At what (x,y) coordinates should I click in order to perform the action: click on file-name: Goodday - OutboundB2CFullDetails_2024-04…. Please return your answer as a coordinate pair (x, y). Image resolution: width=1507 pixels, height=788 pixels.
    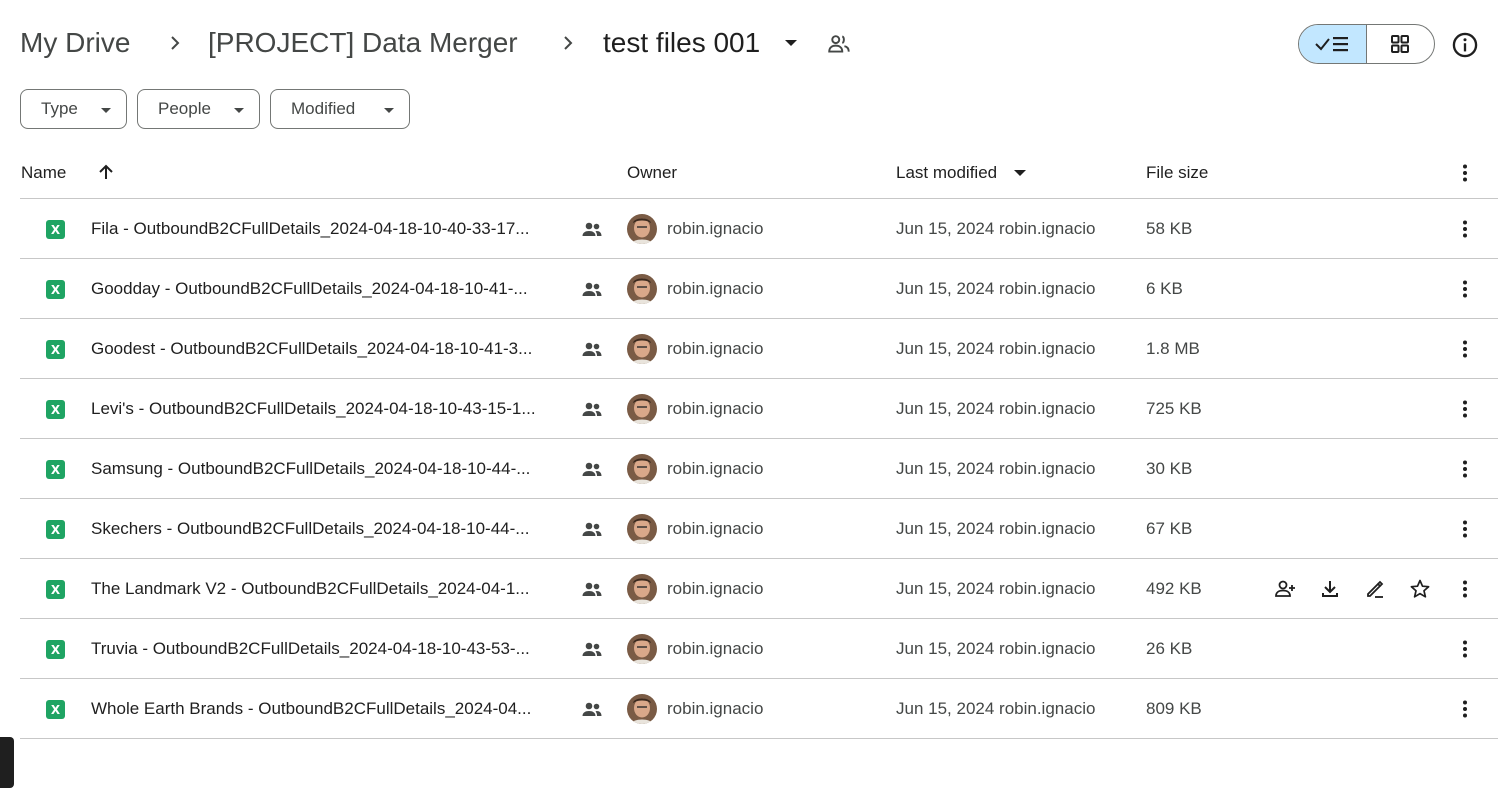
    Looking at the image, I should click on (333, 289).